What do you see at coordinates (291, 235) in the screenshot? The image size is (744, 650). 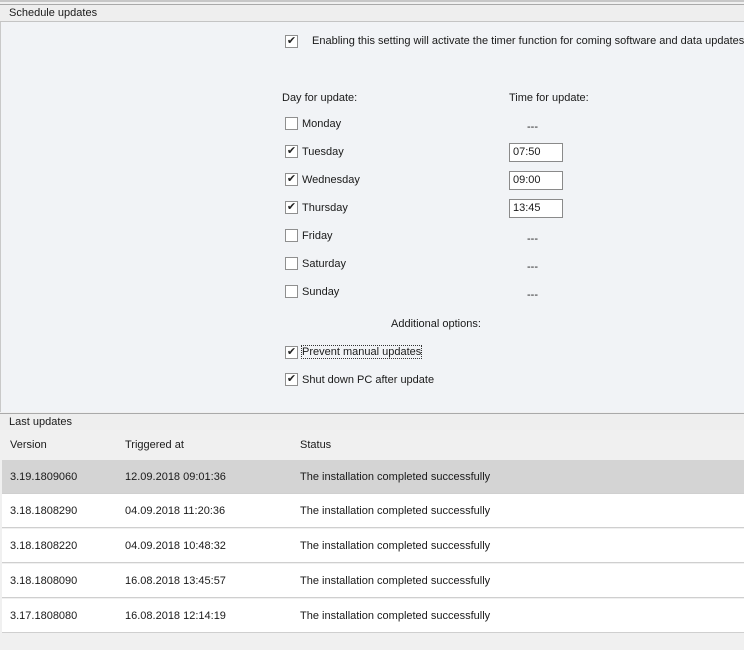 I see `friday-checkbox` at bounding box center [291, 235].